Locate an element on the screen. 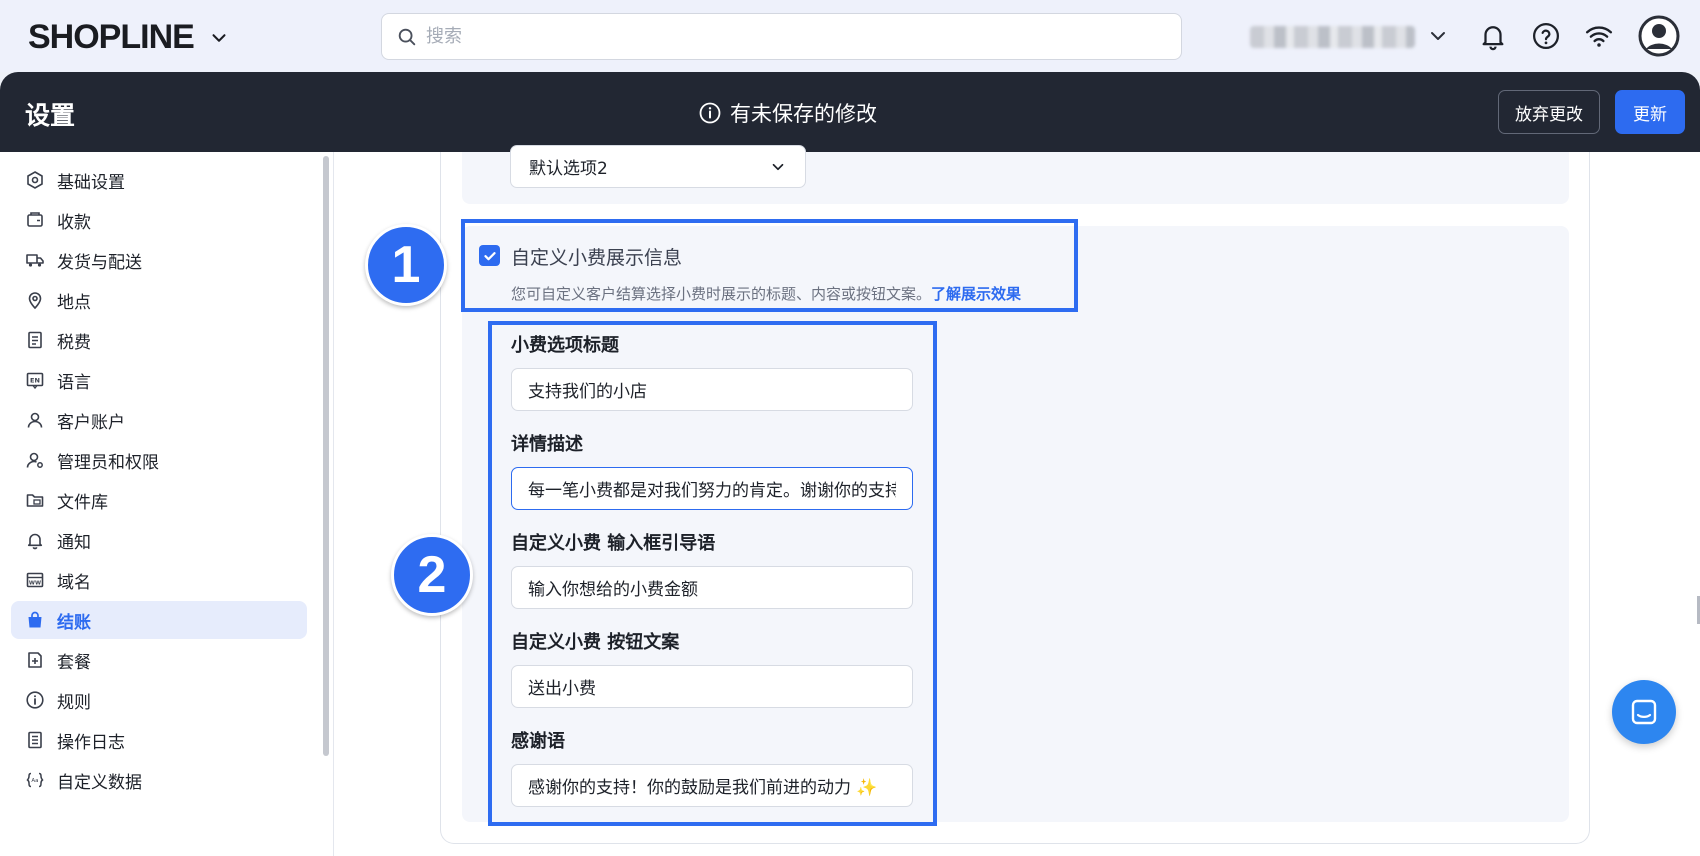 This screenshot has width=1700, height=856. sidebar-item-plans: 套餐 is located at coordinates (159, 660).